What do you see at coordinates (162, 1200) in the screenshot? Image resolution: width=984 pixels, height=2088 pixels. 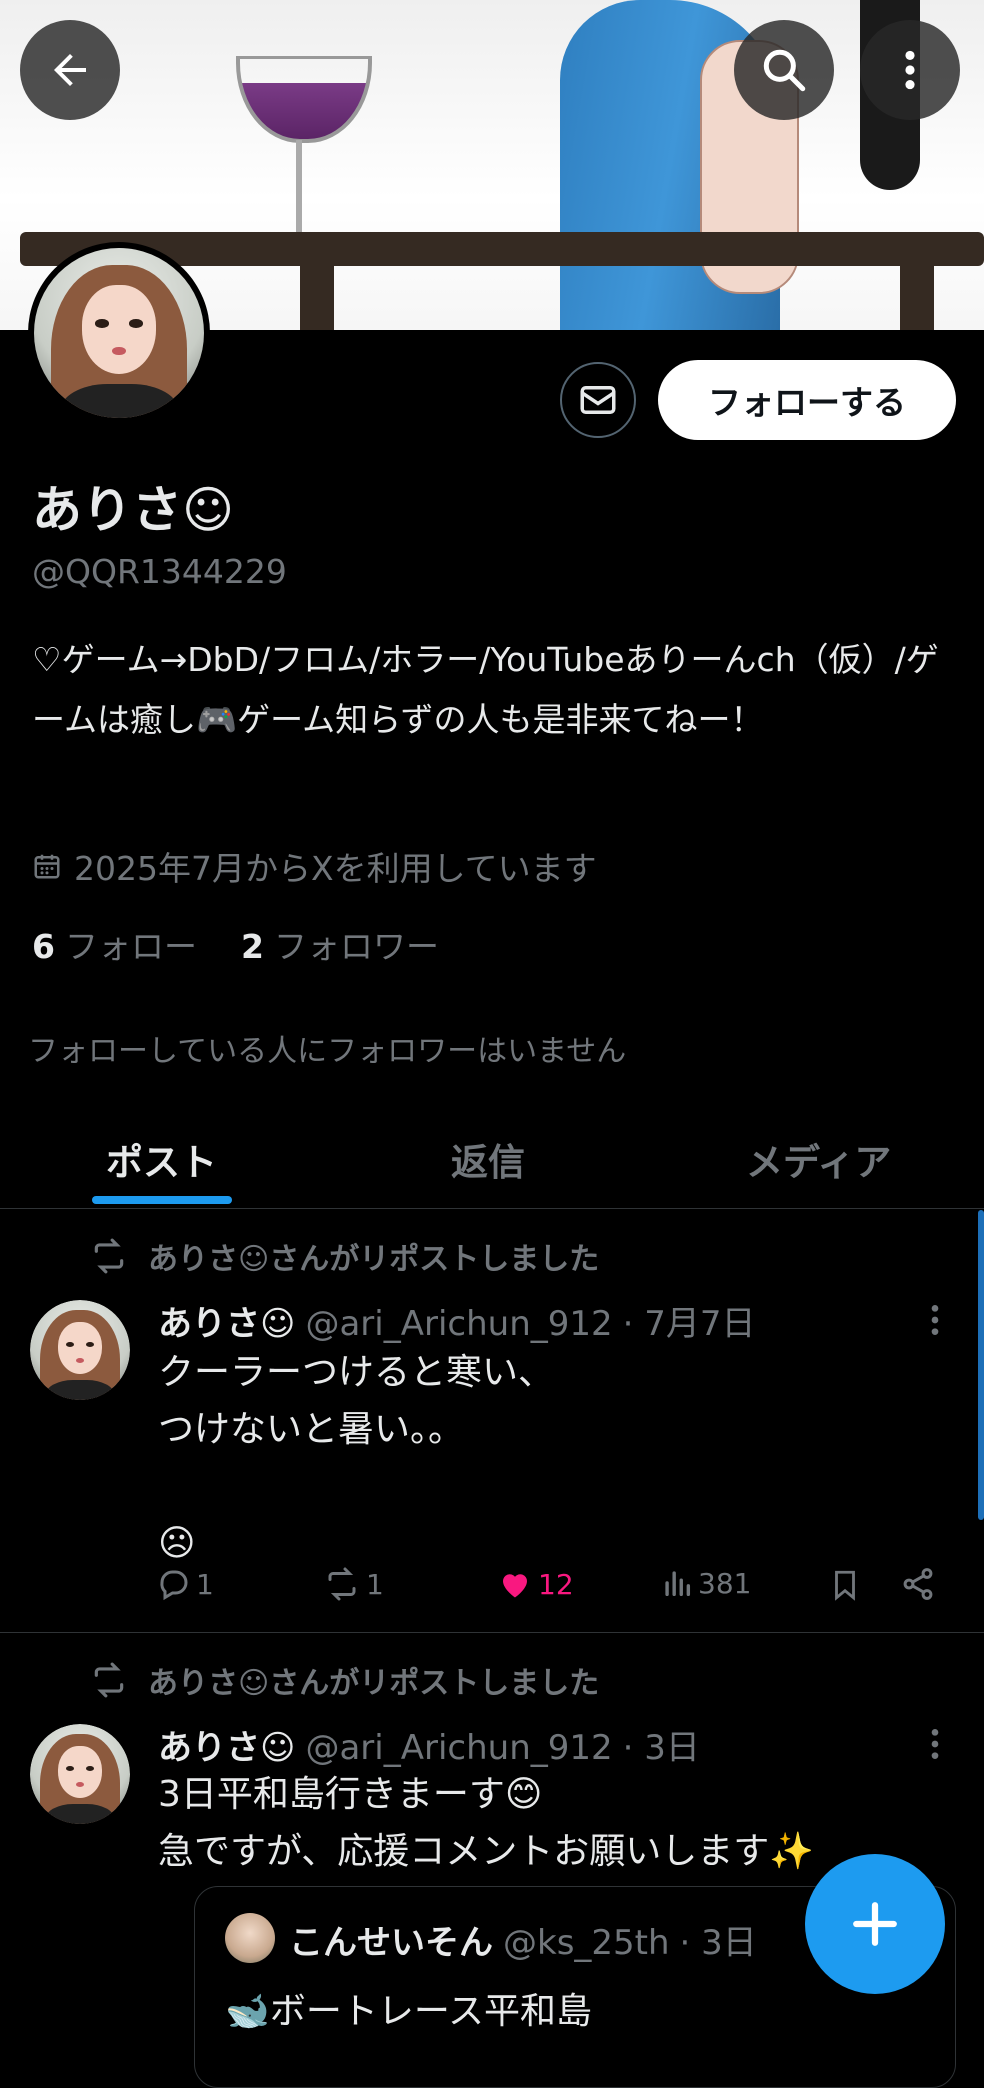 I see `active-tab-indicator` at bounding box center [162, 1200].